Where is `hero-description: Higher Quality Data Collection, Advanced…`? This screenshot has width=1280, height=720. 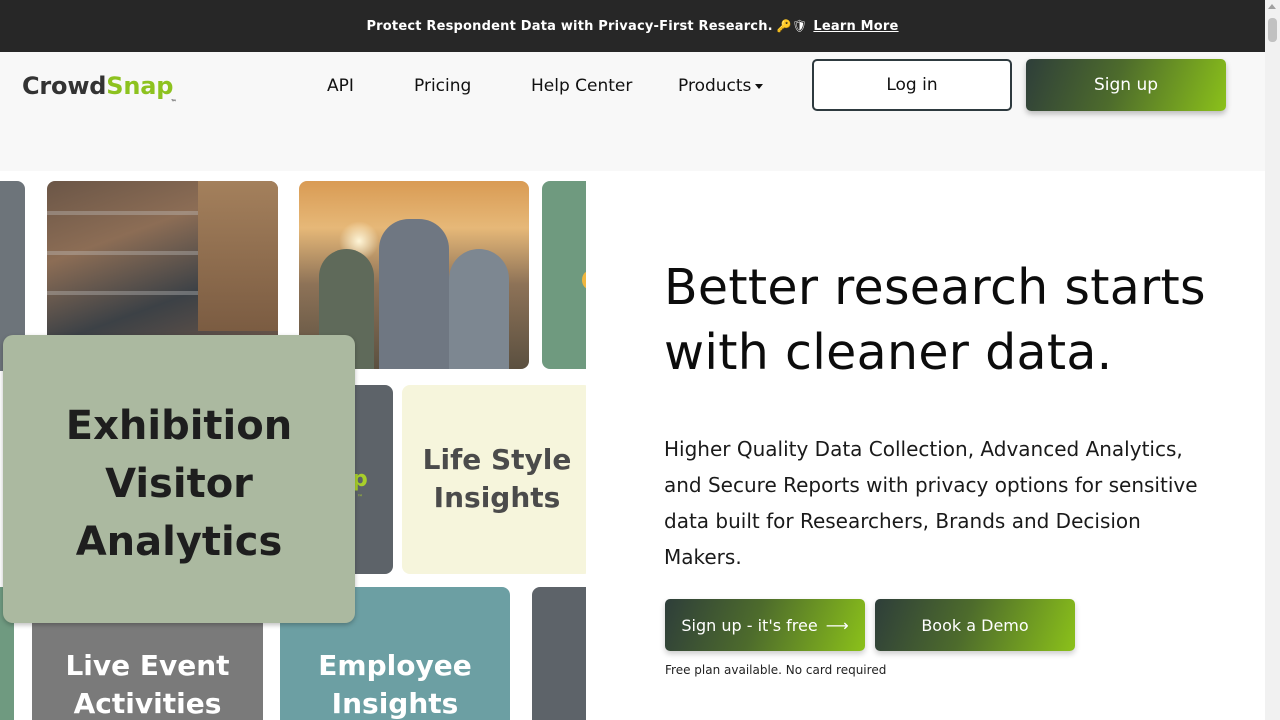
hero-description: Higher Quality Data Collection, Advanced… is located at coordinates (931, 503).